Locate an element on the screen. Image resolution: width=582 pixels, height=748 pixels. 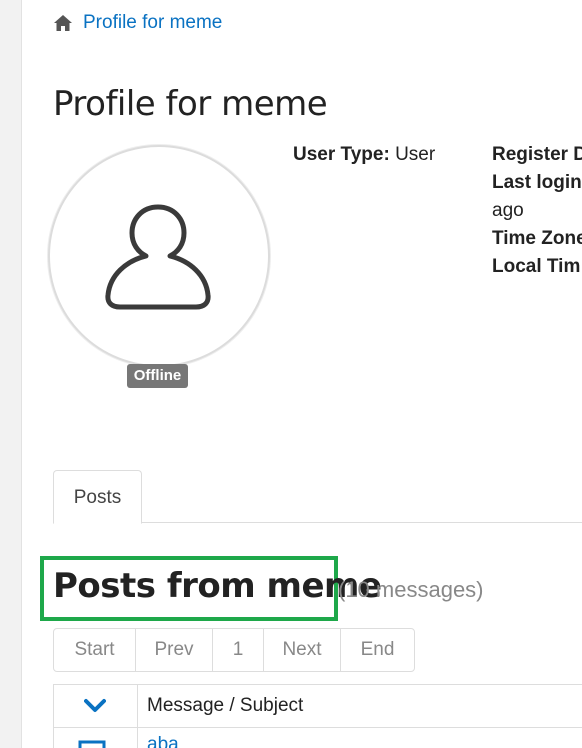
message-icon is located at coordinates (92, 744).